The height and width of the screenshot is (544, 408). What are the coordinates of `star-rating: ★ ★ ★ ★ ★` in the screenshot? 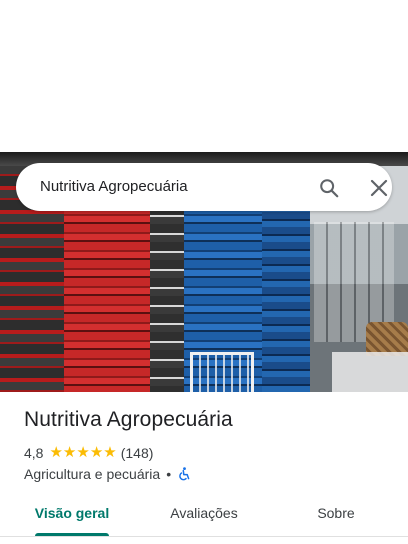 It's located at (82, 453).